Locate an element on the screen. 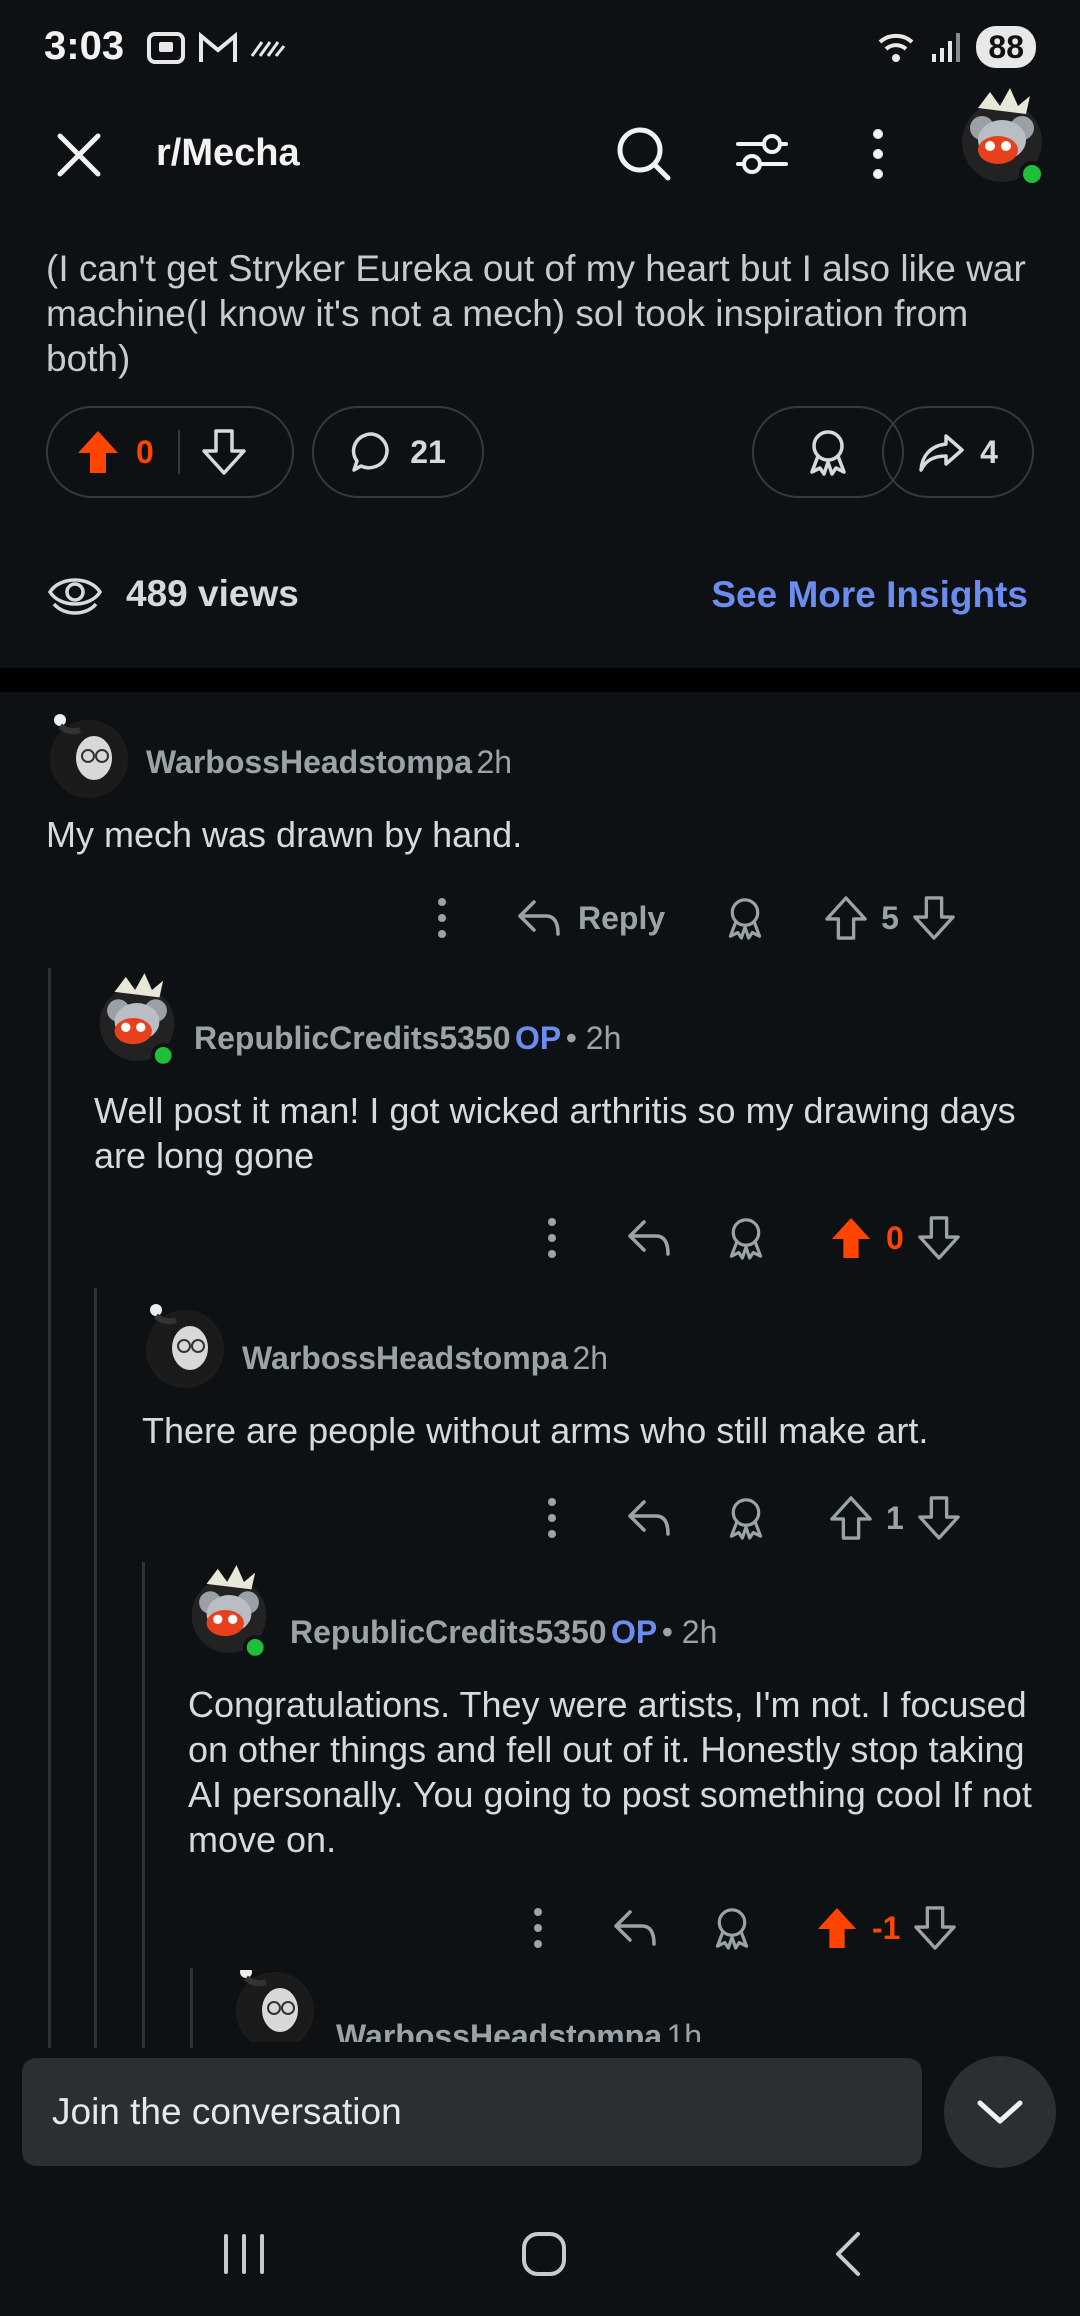 The width and height of the screenshot is (1080, 2316). downvote-button is located at coordinates (224, 452).